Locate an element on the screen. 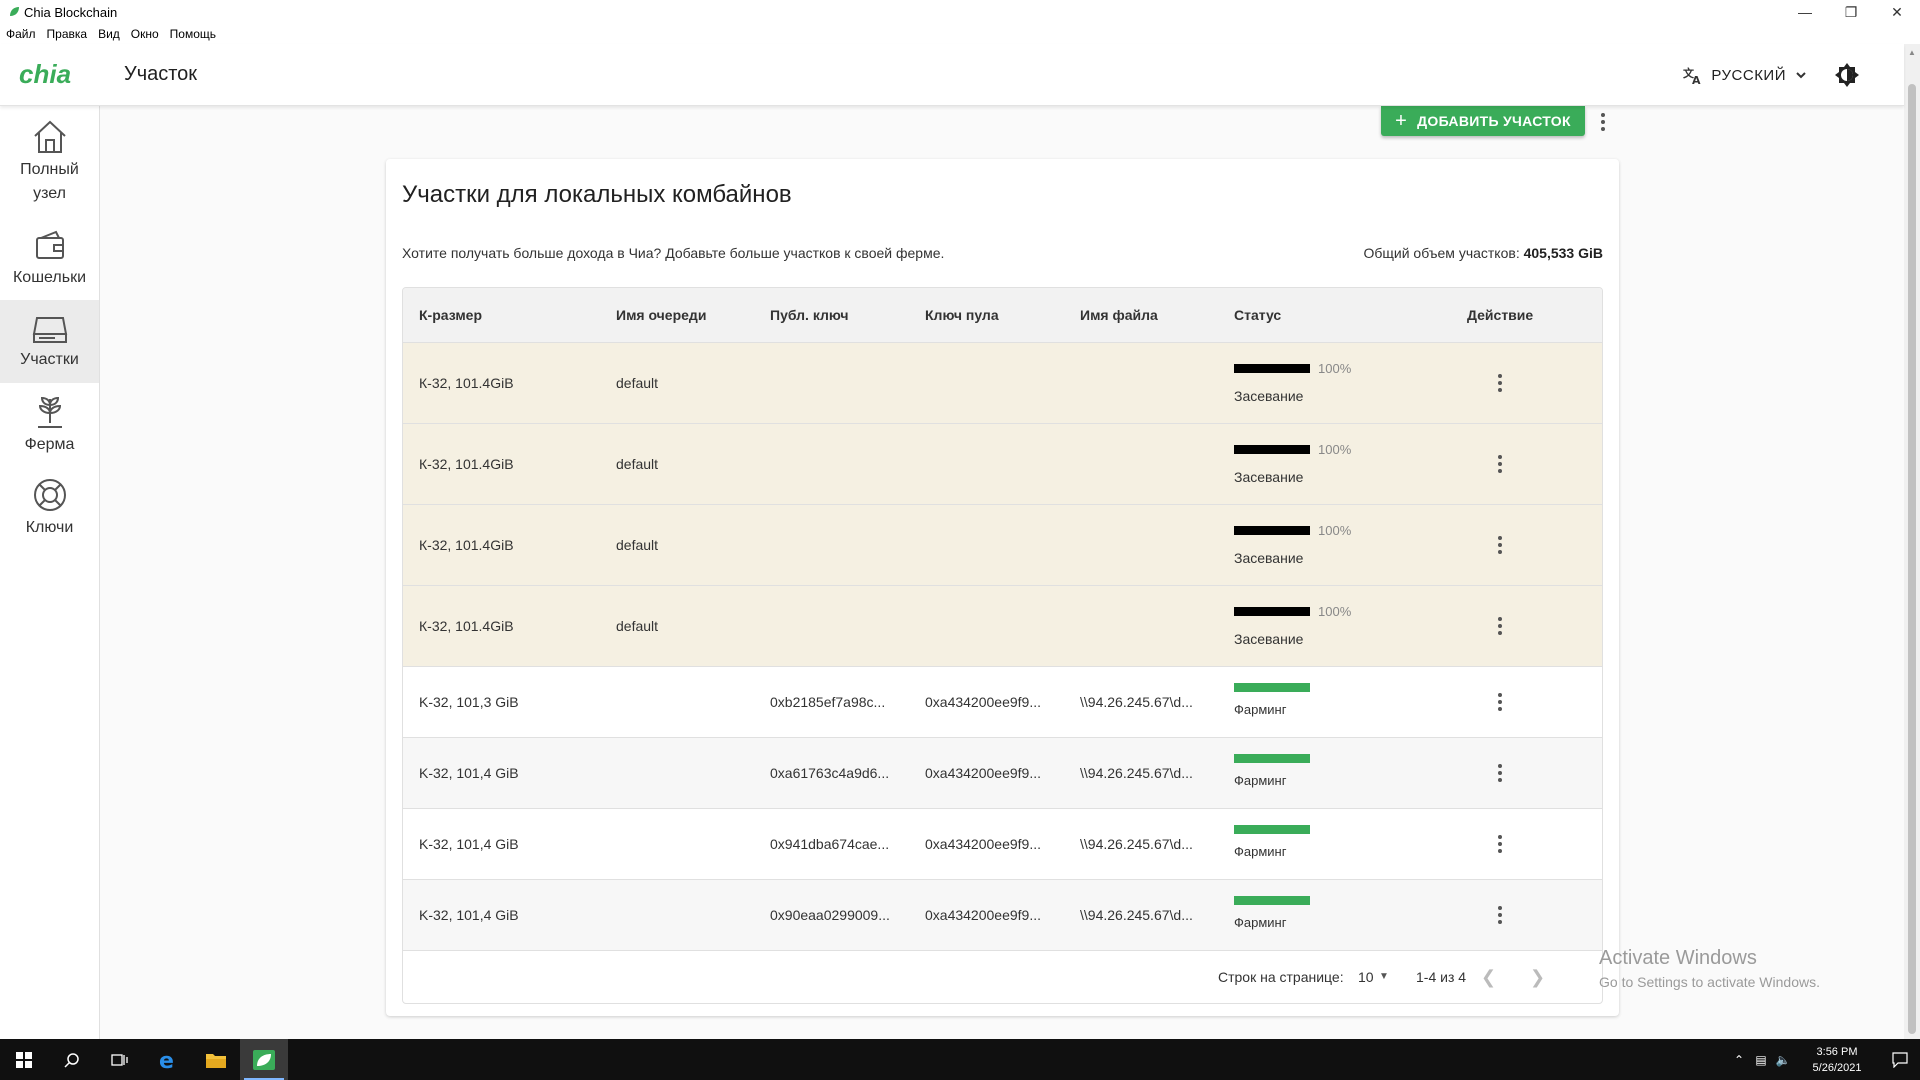  sidebar-item-plots: Участки is located at coordinates (49, 341).